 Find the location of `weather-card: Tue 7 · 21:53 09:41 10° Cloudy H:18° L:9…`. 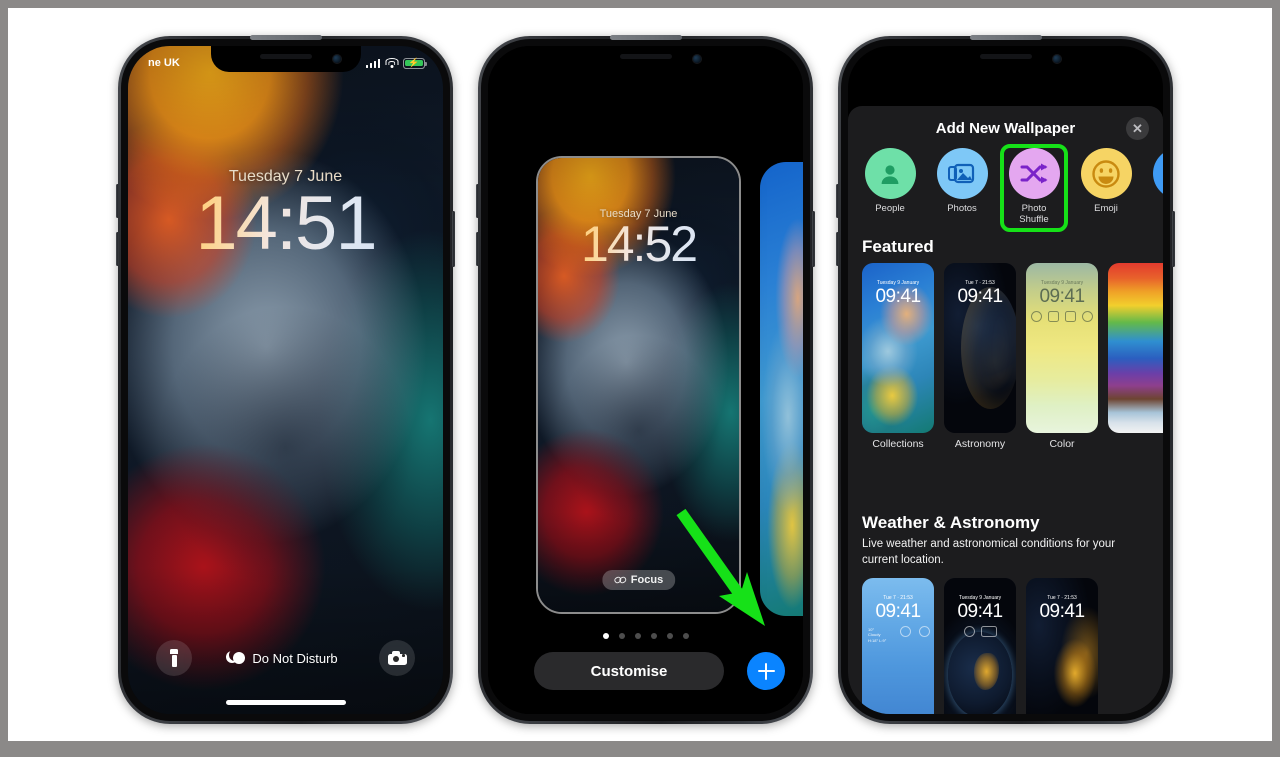

weather-card: Tue 7 · 21:53 09:41 10° Cloudy H:18° L:9… is located at coordinates (898, 646).